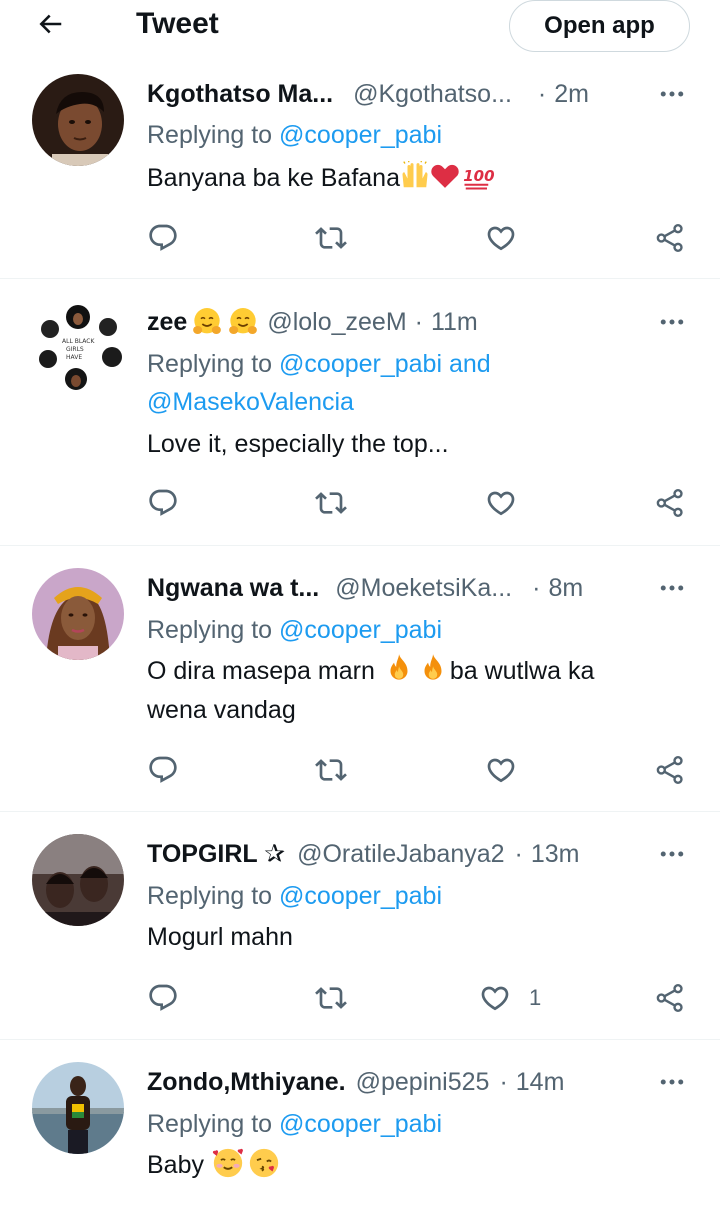 The height and width of the screenshot is (1206, 720). Describe the element at coordinates (220, 937) in the screenshot. I see `tweet-text-line: Mogurl mahn` at that location.